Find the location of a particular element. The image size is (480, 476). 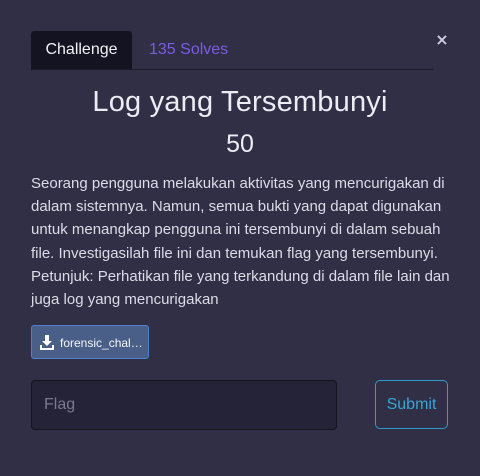

tab-challenge: Challenge is located at coordinates (81, 50).